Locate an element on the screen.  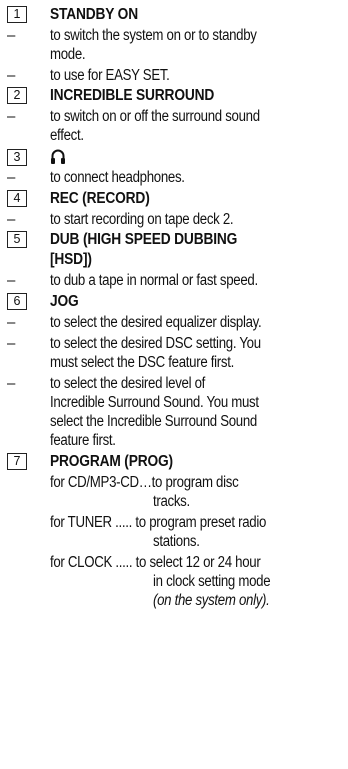
bullet-text-cont: effect. is located at coordinates (67, 135).